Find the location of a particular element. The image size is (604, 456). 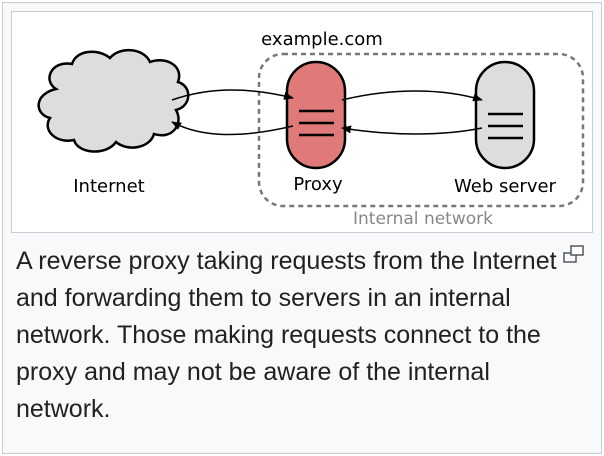

arrow-proxy-to-internet is located at coordinates (232, 128).